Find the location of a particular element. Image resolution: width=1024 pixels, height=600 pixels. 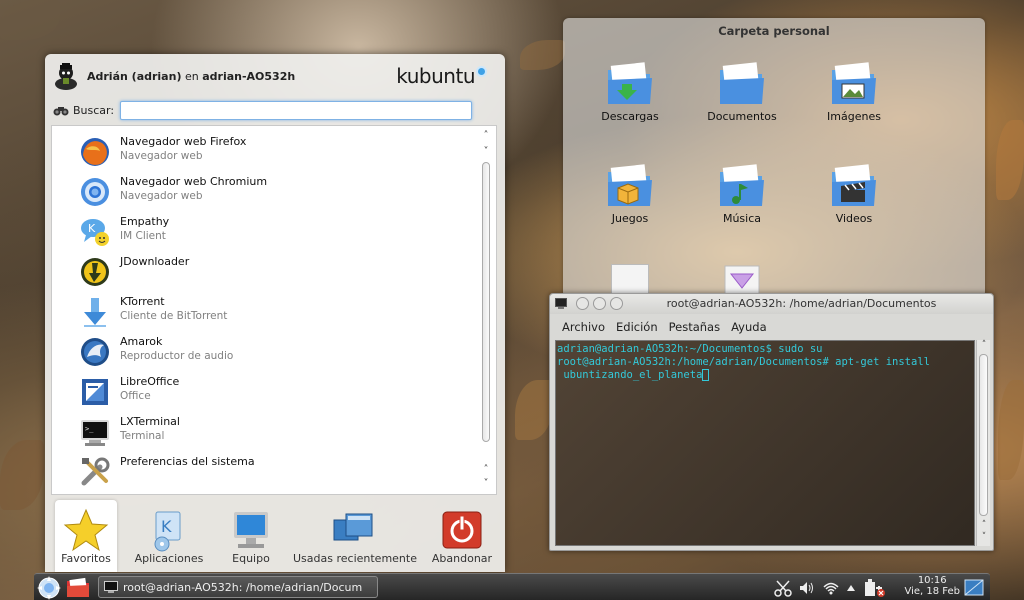

list-item-amarok: Amarok Reproductor de audio is located at coordinates (155, 353).